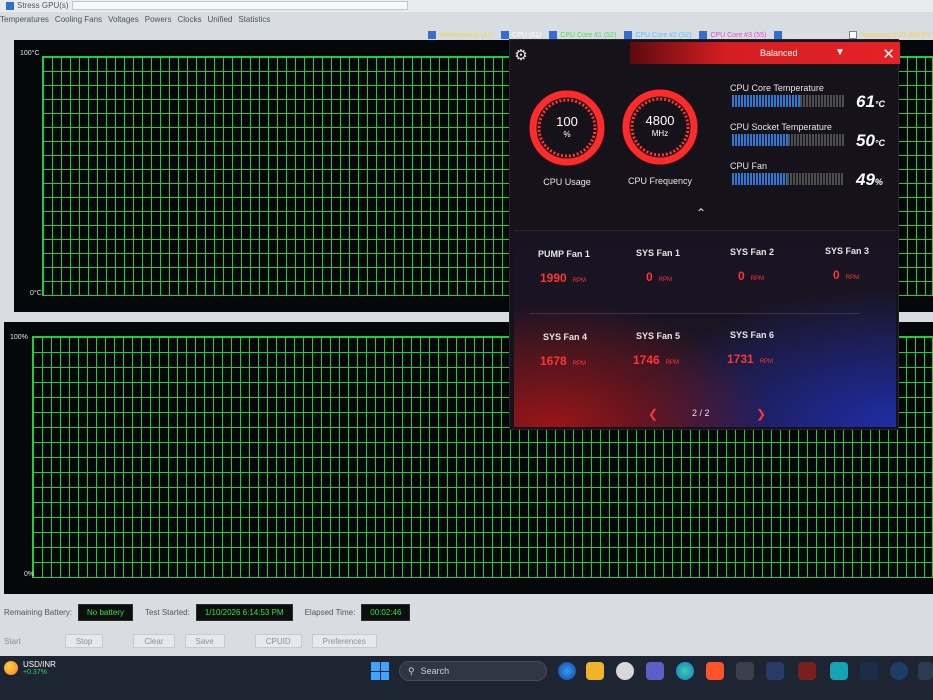 The height and width of the screenshot is (700, 933). What do you see at coordinates (35, 672) in the screenshot?
I see `stock-change: +0.37%` at bounding box center [35, 672].